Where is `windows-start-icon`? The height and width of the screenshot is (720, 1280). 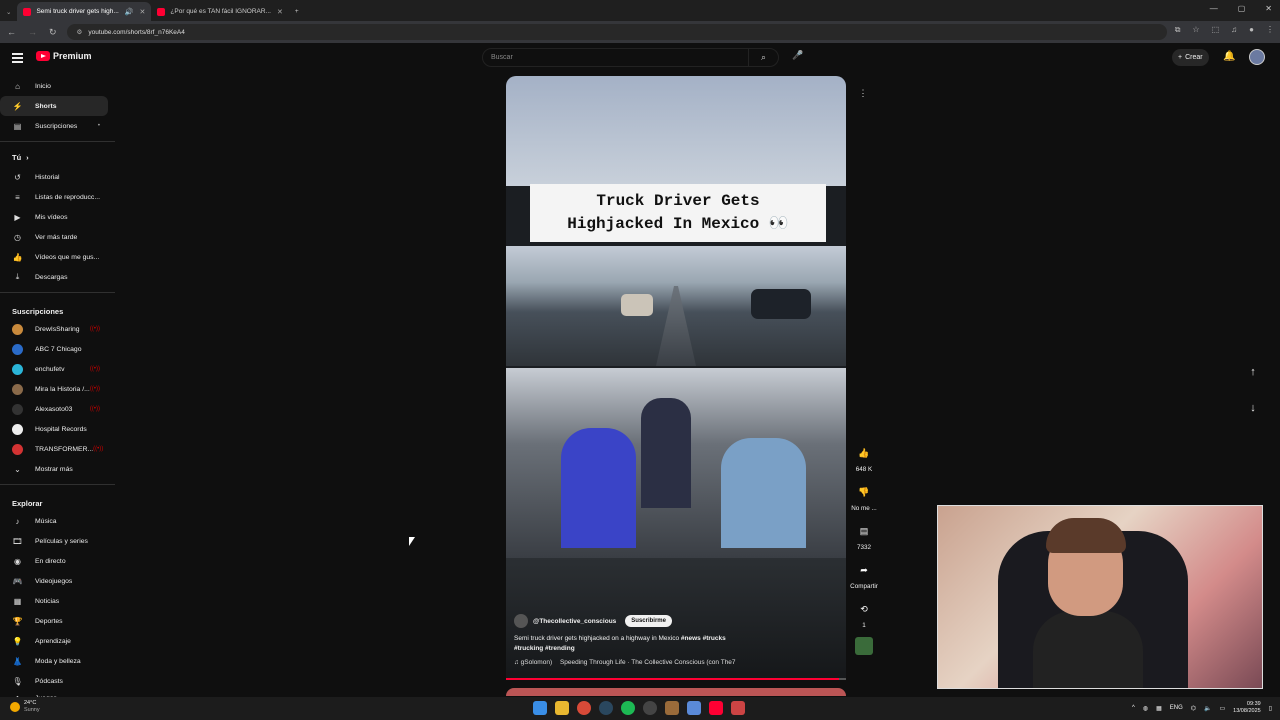
windows-start-icon is located at coordinates (540, 708).